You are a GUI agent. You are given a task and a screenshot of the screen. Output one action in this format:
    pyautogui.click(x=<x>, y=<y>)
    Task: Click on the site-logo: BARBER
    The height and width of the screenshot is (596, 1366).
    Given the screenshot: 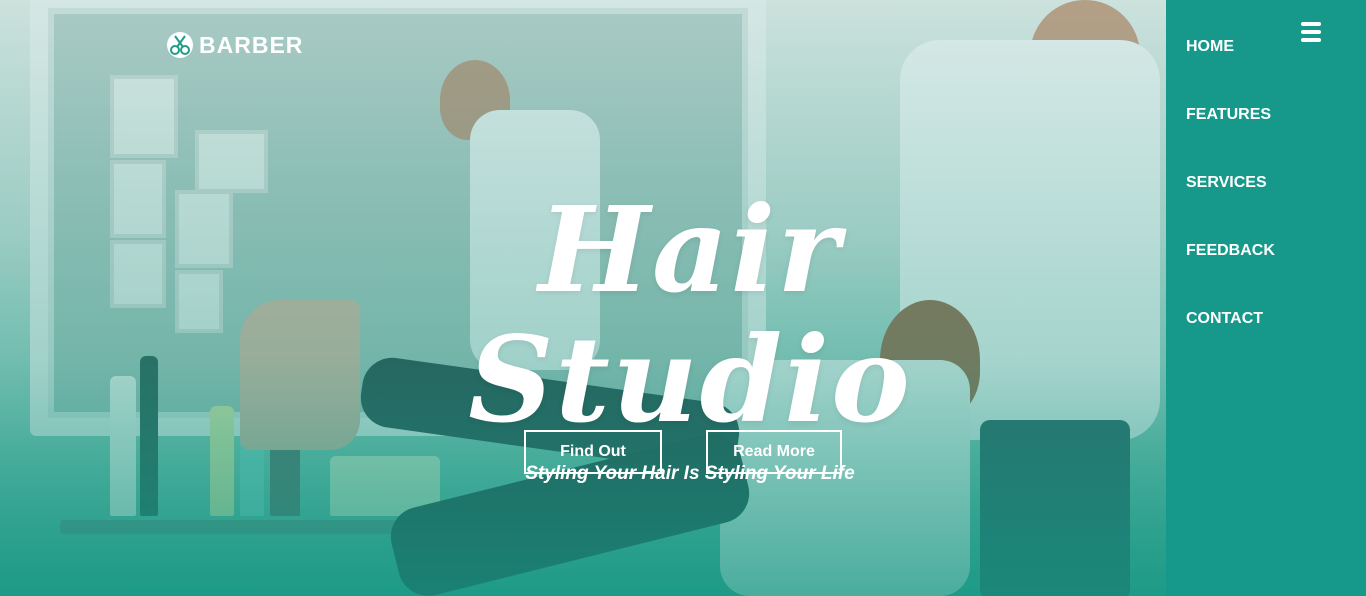 What is the action you would take?
    pyautogui.click(x=234, y=45)
    